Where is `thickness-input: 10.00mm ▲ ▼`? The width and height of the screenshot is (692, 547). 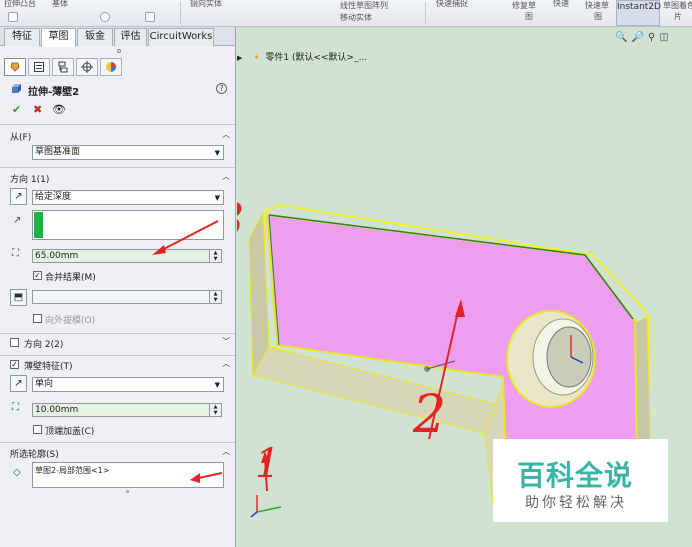
thickness-input: 10.00mm ▲ ▼ is located at coordinates (127, 410).